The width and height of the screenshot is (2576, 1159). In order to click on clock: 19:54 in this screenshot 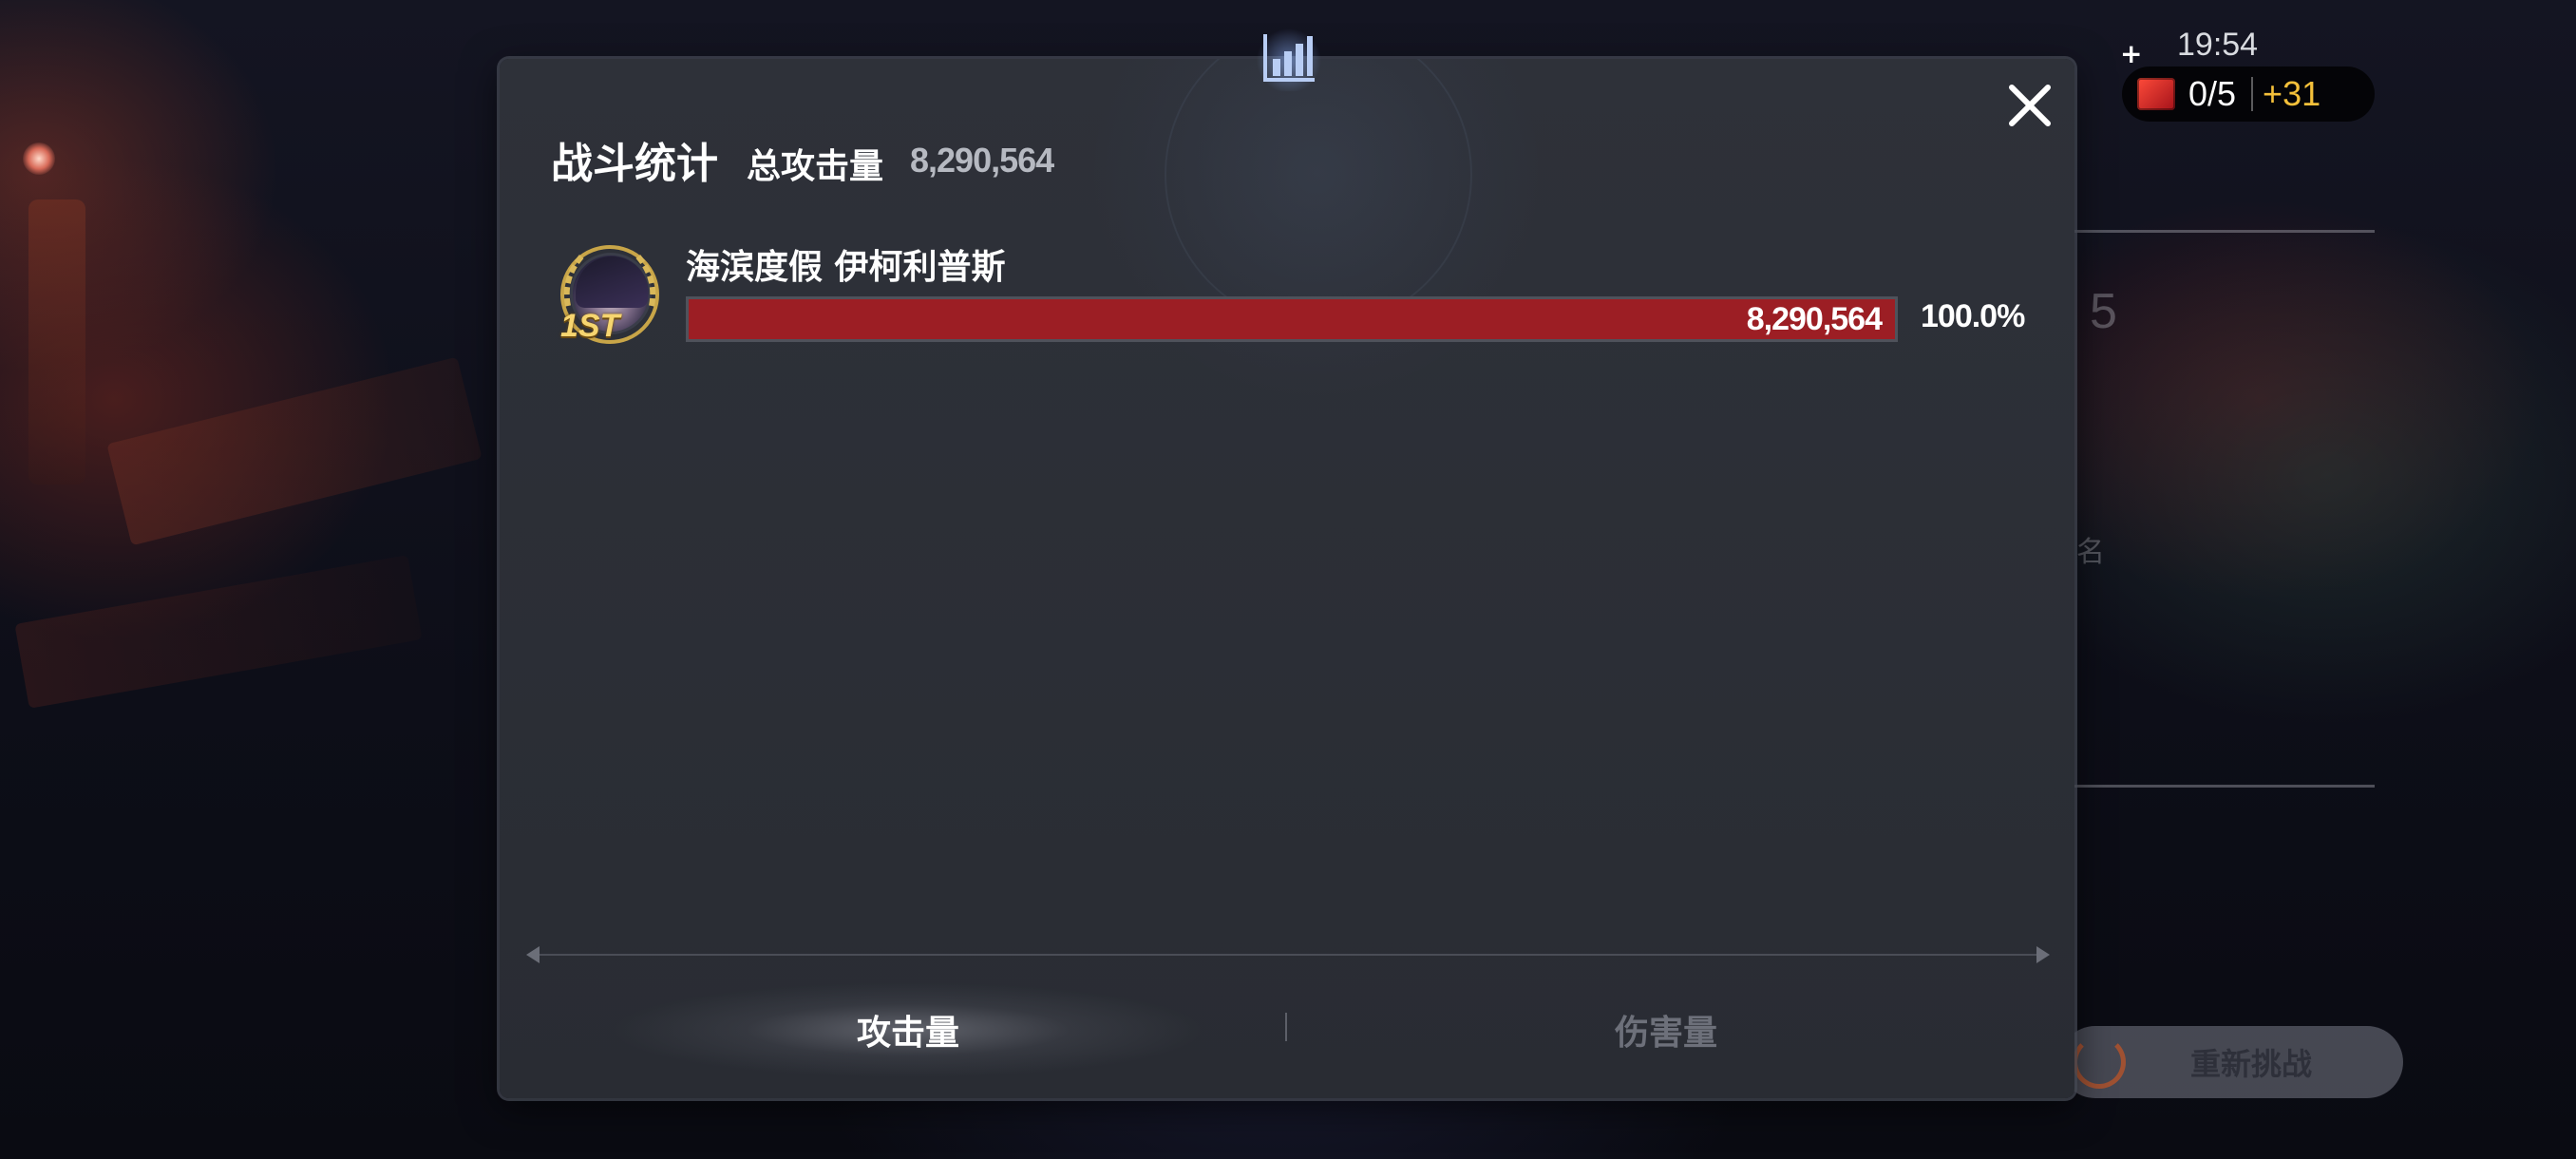, I will do `click(2218, 45)`.